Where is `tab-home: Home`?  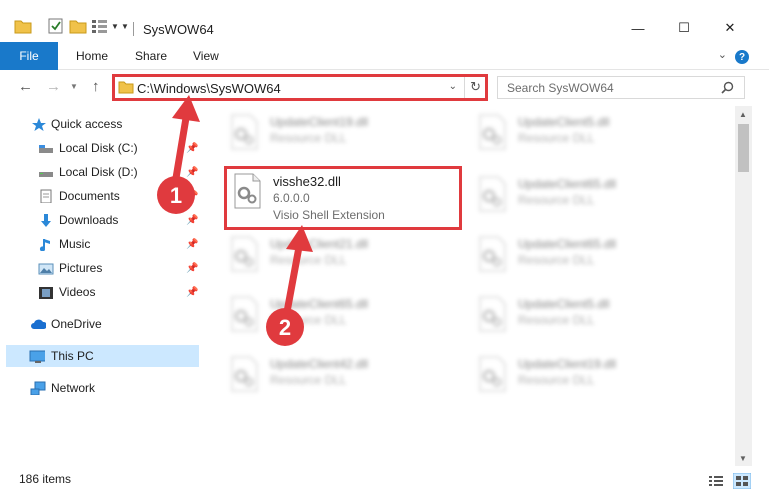 tab-home: Home is located at coordinates (92, 56).